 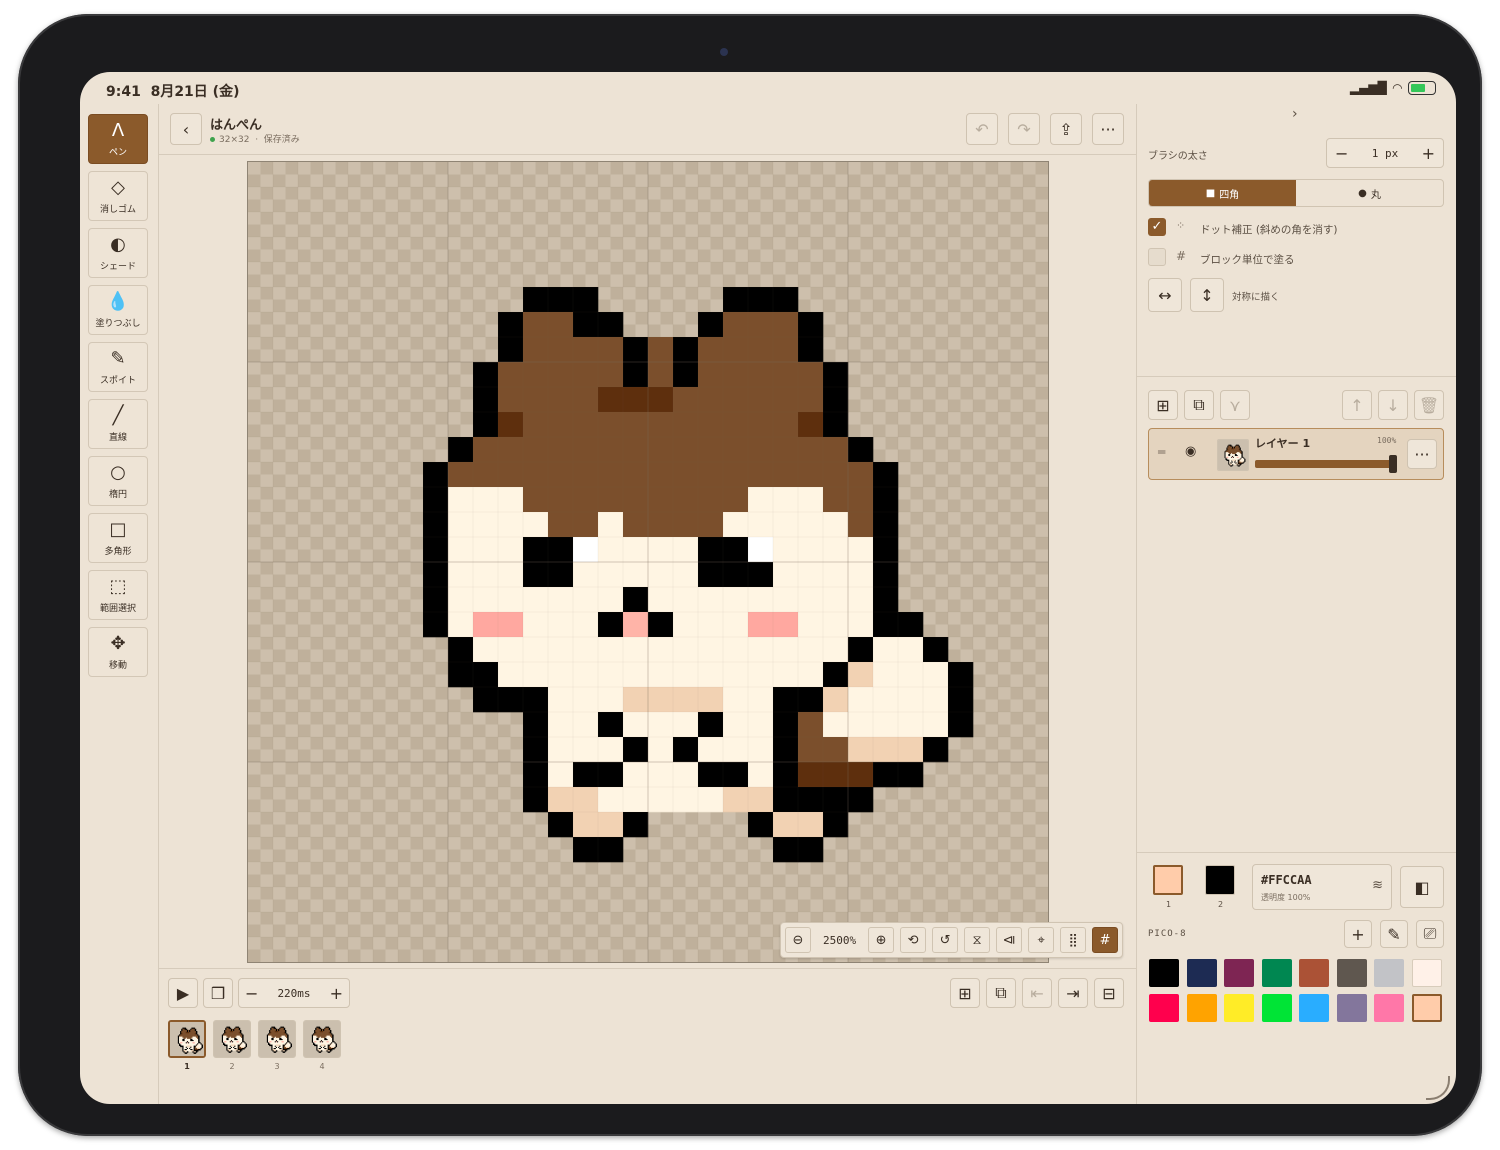 I want to click on primary-color-swatch, so click(x=1168, y=880).